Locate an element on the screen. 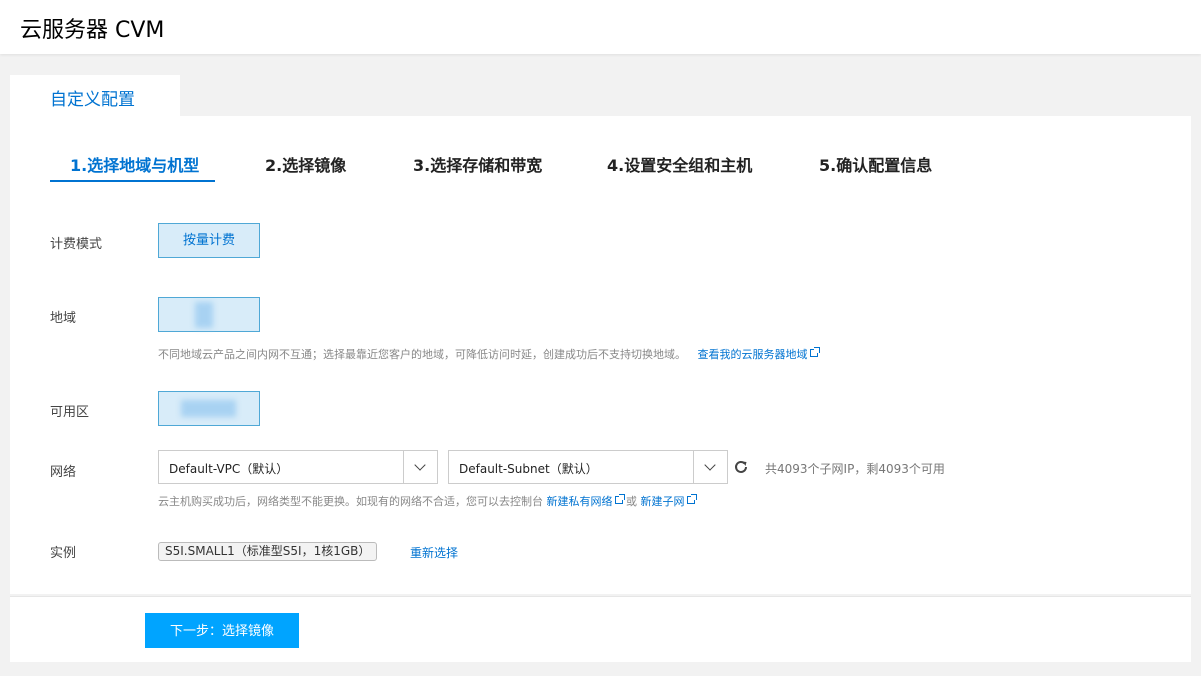 Image resolution: width=1201 pixels, height=676 pixels. new-vpc-link: 新建私有网络 is located at coordinates (580, 501).